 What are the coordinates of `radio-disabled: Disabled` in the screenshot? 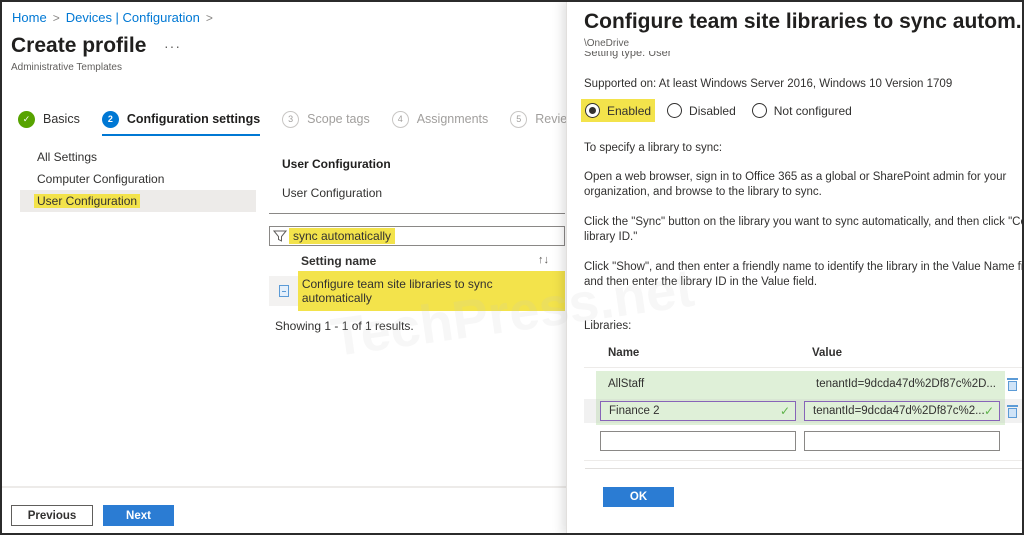 It's located at (701, 110).